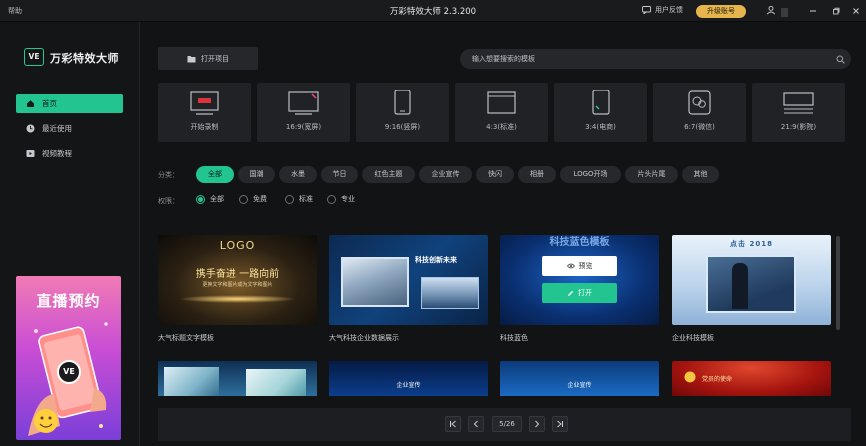 The height and width of the screenshot is (446, 866). I want to click on template-thumbnail, so click(237, 378).